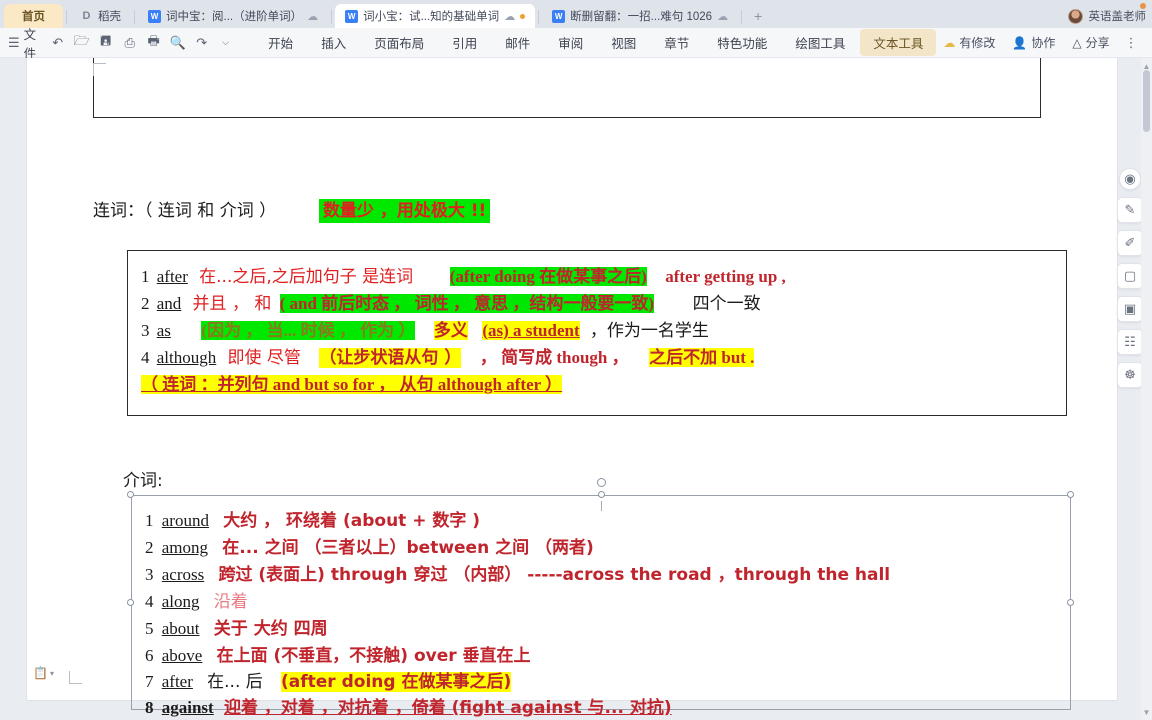 The image size is (1152, 720). What do you see at coordinates (32, 43) in the screenshot?
I see `file-menu-button: 文件` at bounding box center [32, 43].